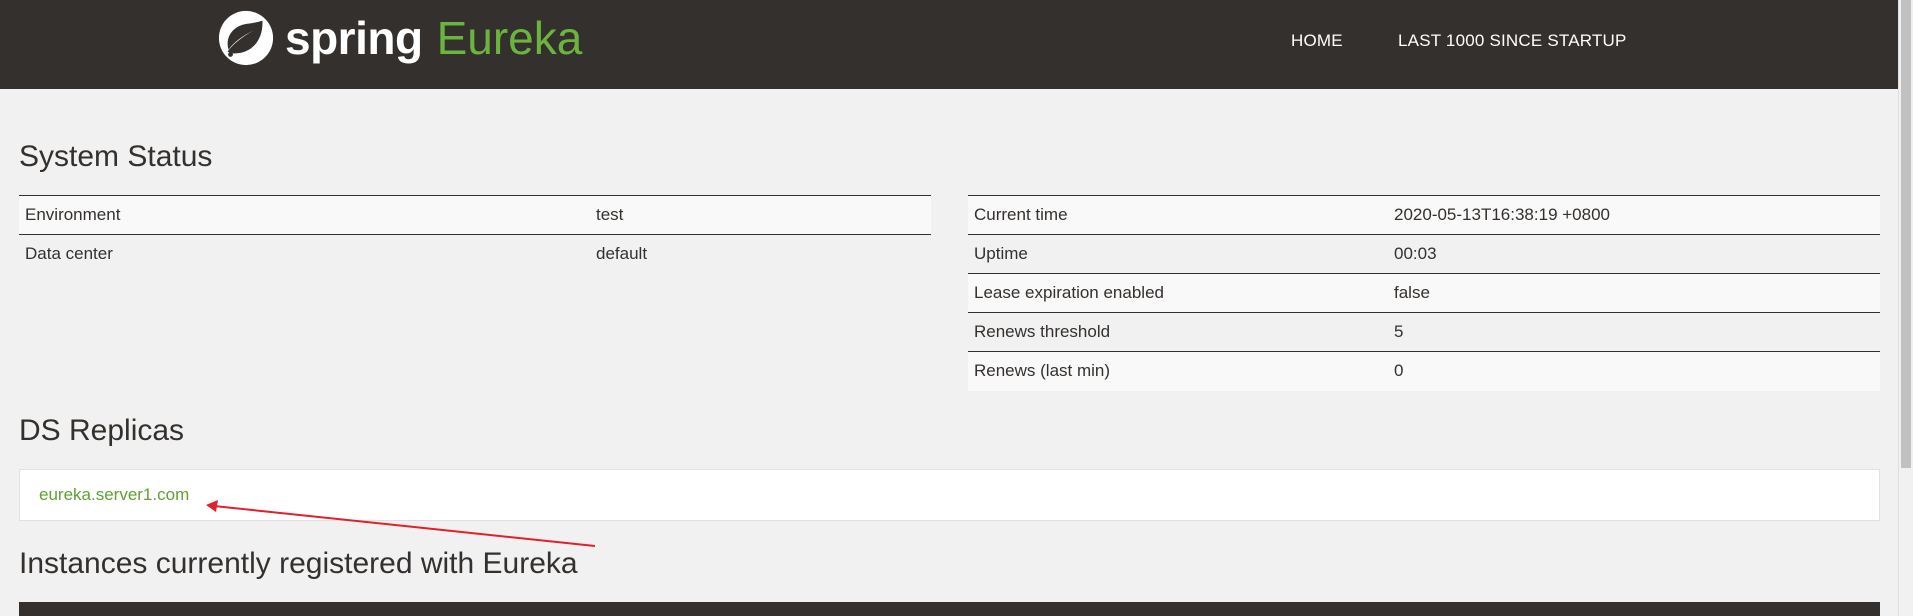  What do you see at coordinates (1178, 293) in the screenshot?
I see `row-label-lease-expiration: Lease expiration enabled` at bounding box center [1178, 293].